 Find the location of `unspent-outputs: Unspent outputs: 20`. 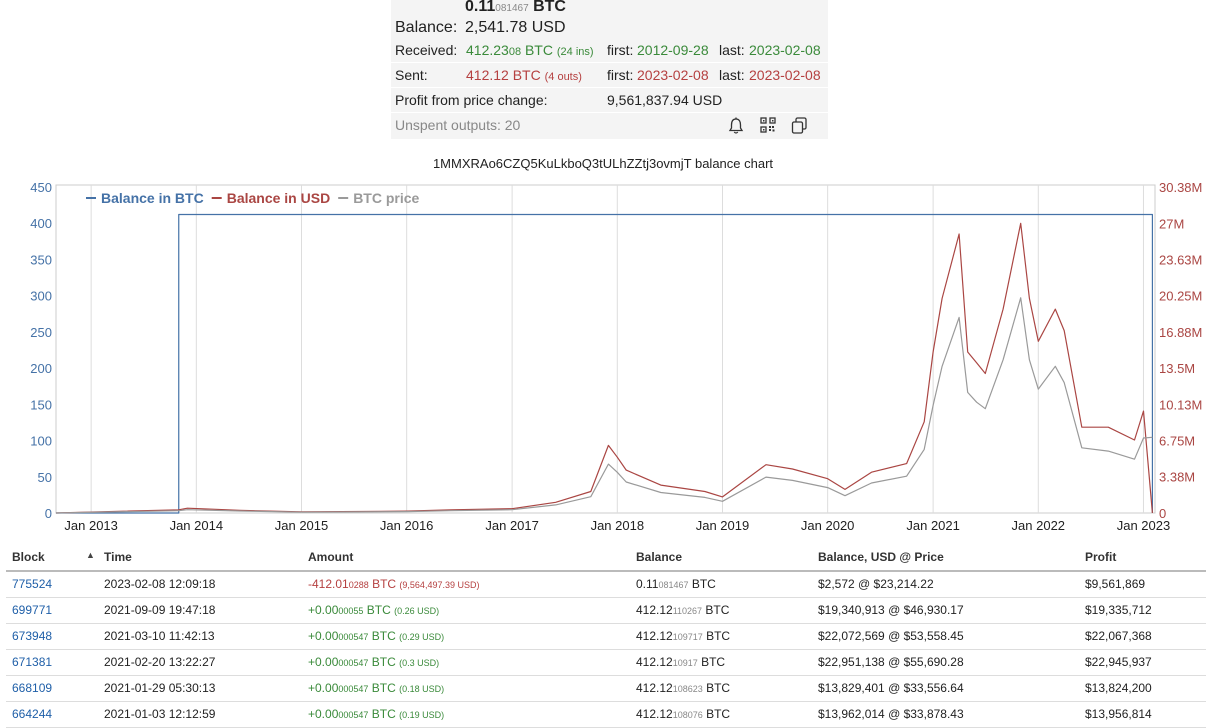

unspent-outputs: Unspent outputs: 20 is located at coordinates (457, 125).